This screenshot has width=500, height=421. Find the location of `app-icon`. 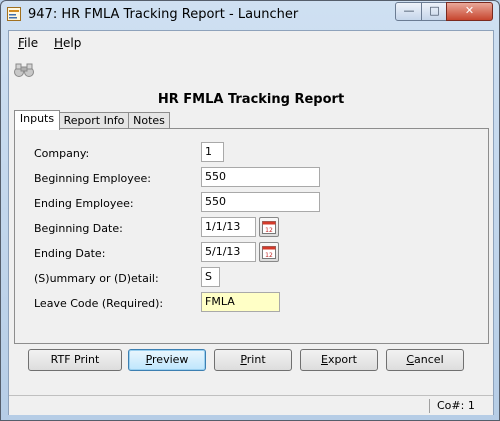

app-icon is located at coordinates (14, 14).